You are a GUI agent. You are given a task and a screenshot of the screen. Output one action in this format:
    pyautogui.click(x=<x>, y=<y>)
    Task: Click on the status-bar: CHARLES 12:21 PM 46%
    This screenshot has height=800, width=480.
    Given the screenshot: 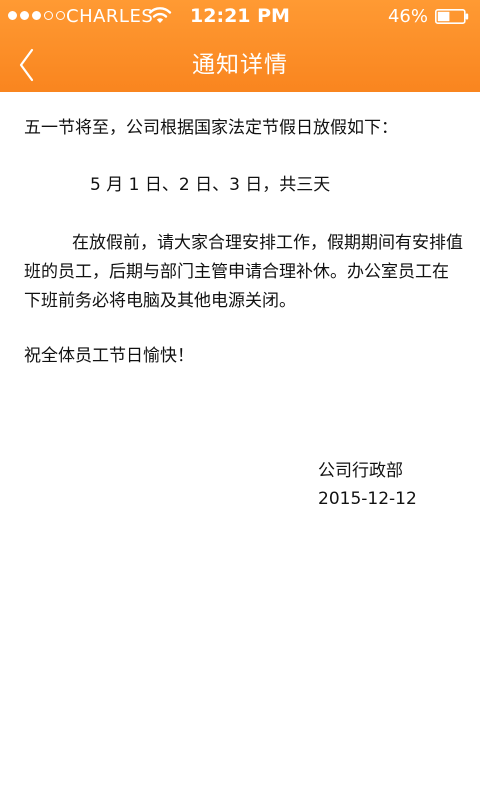 What is the action you would take?
    pyautogui.click(x=240, y=17)
    